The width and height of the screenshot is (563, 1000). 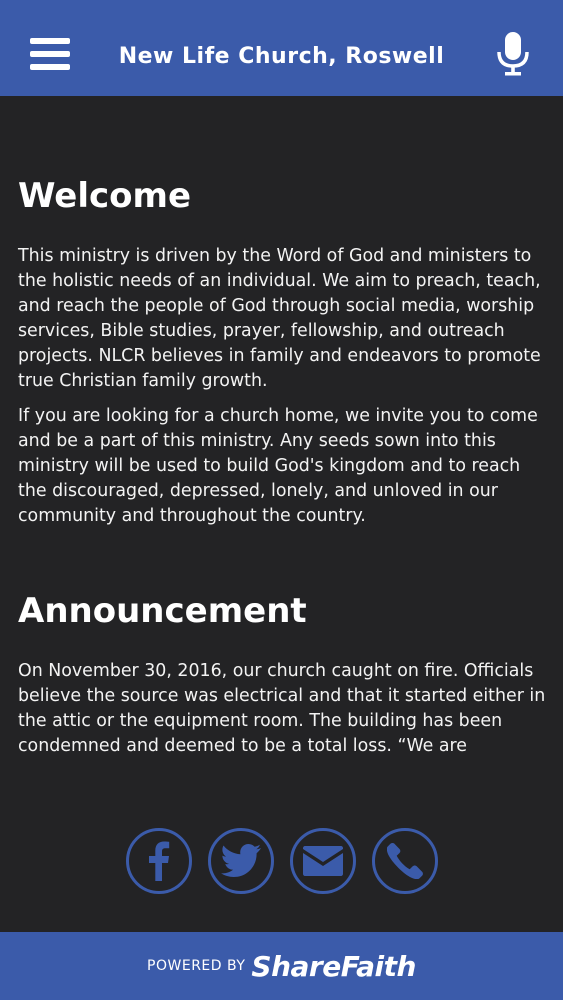 I want to click on app-header: New Life Church, Roswell, so click(x=281, y=48).